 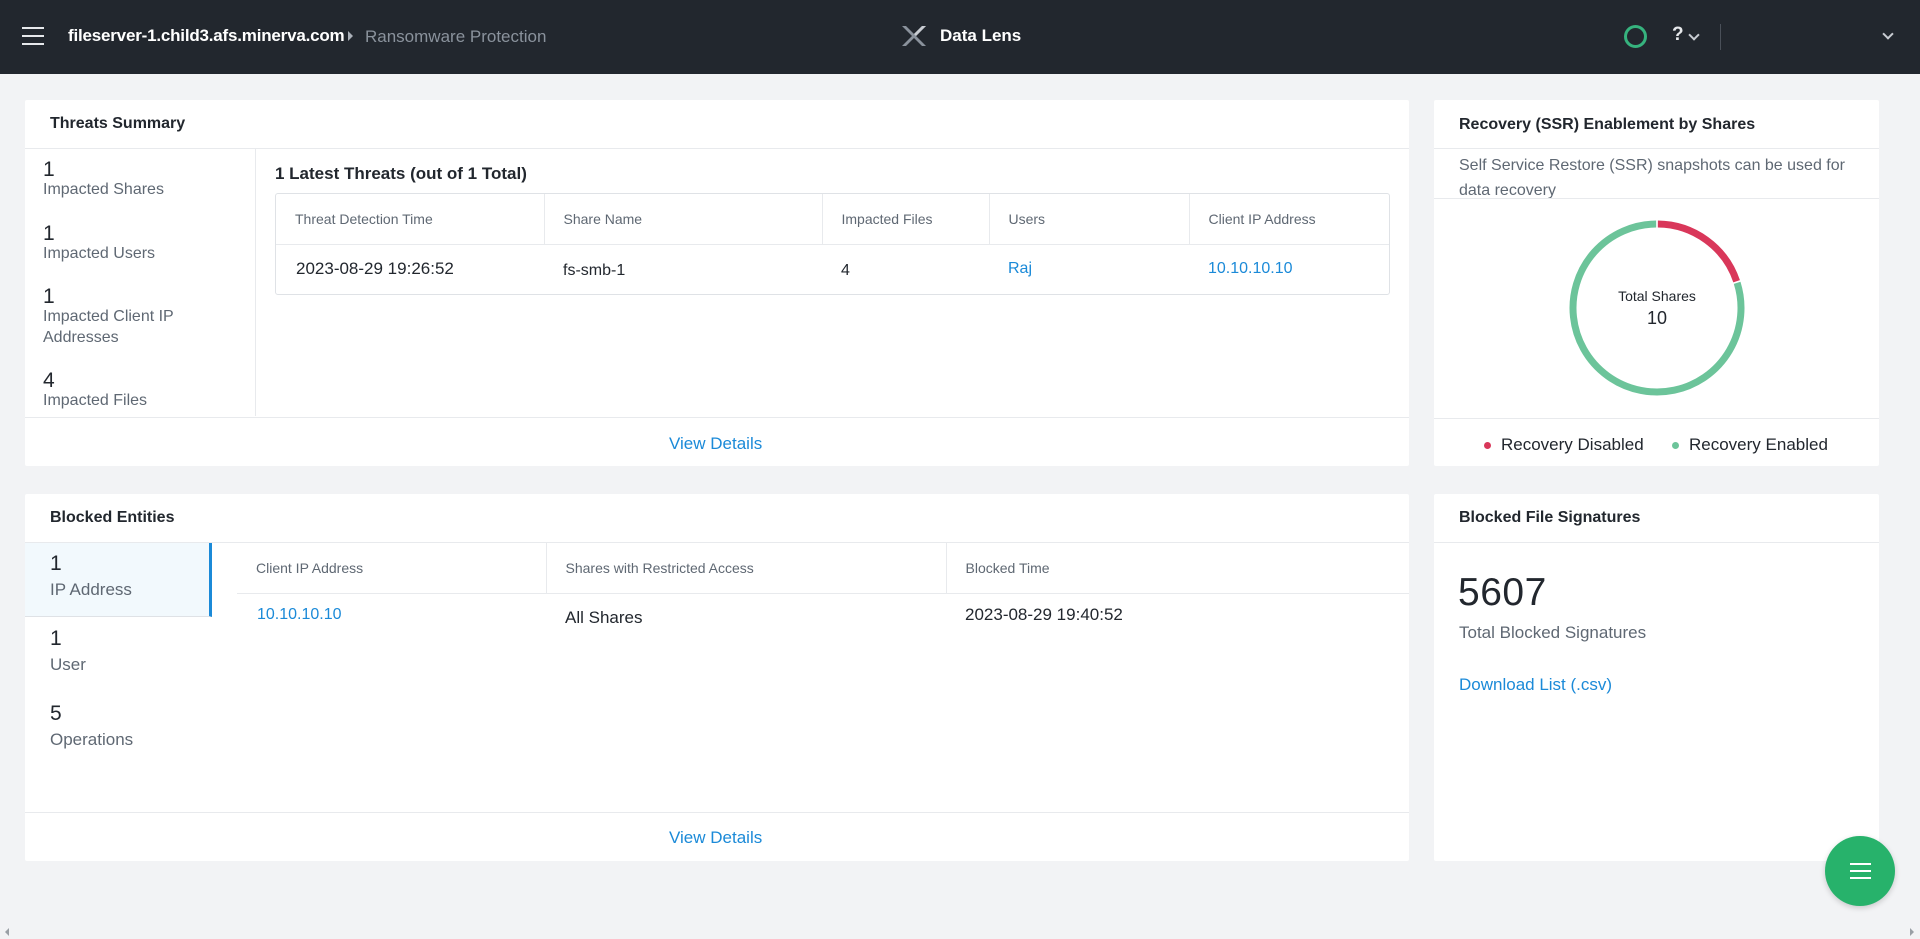 What do you see at coordinates (99, 253) in the screenshot?
I see `stat-label: Impacted Users` at bounding box center [99, 253].